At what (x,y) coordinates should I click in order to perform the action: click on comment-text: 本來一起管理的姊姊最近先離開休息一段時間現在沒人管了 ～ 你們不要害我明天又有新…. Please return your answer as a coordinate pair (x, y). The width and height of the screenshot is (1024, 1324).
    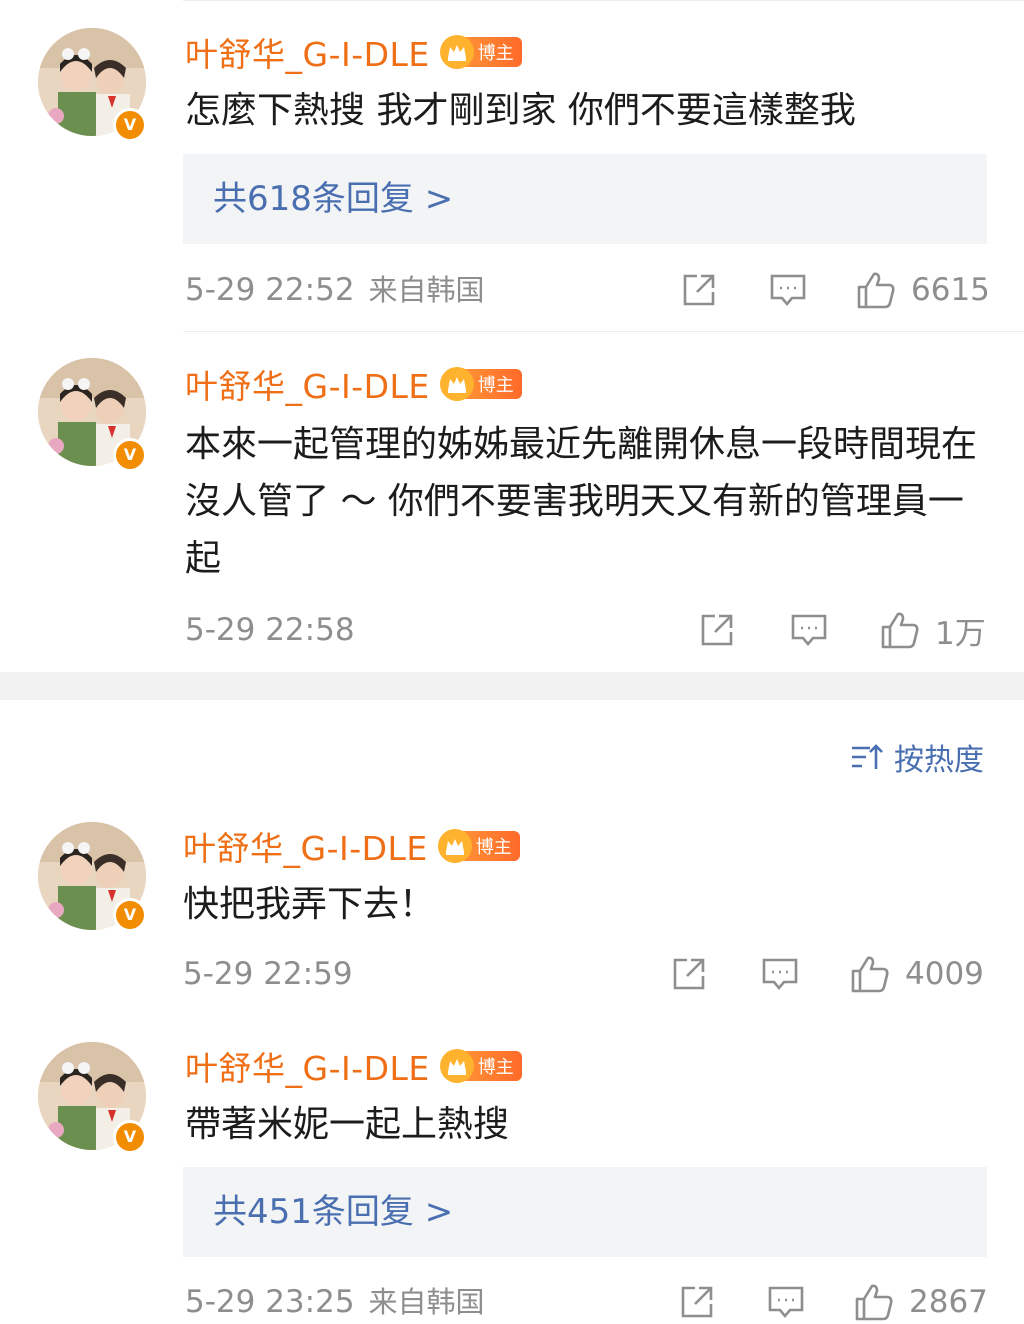
    Looking at the image, I should click on (581, 501).